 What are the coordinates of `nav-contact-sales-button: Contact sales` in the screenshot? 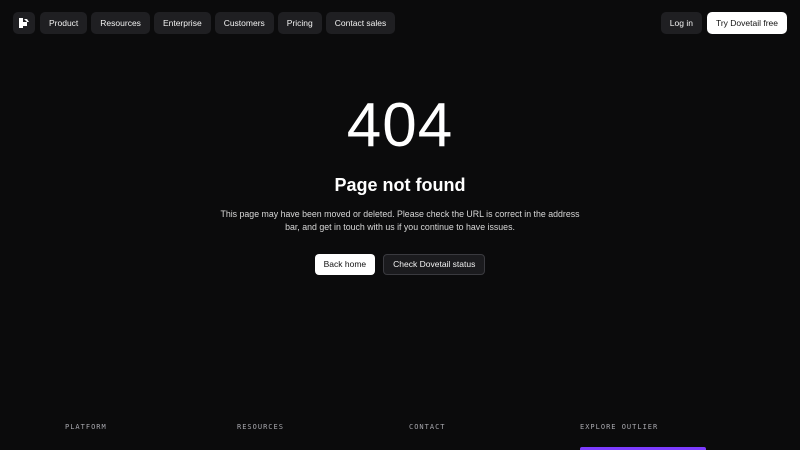 It's located at (360, 23).